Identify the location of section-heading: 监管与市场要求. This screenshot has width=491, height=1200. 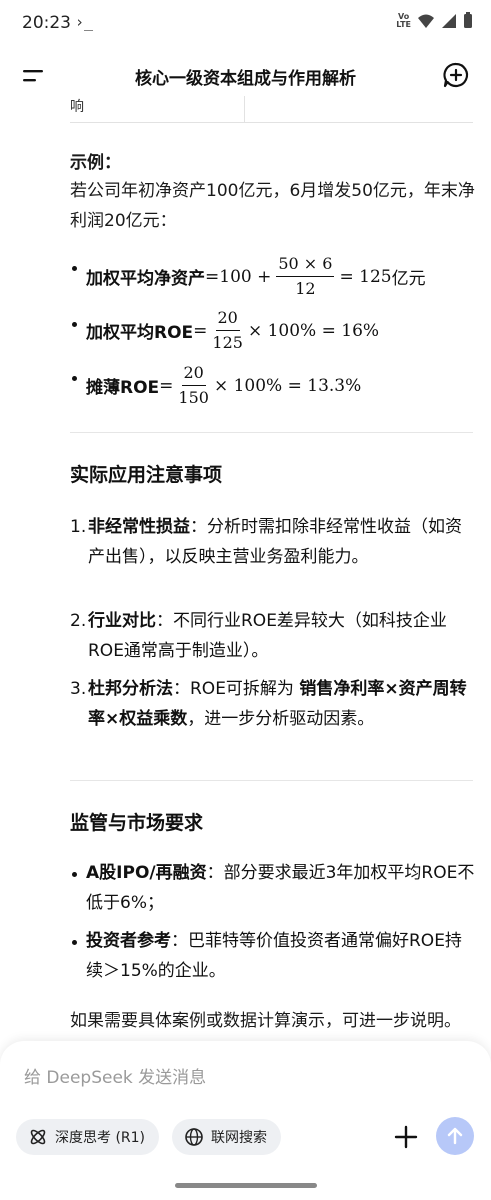
(137, 823).